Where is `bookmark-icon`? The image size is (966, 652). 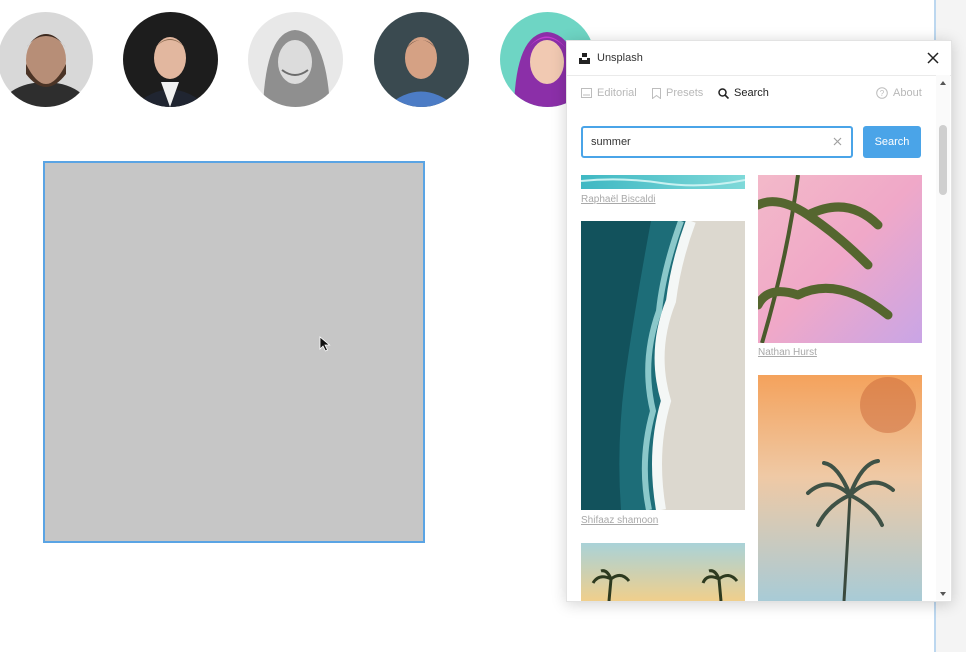 bookmark-icon is located at coordinates (656, 93).